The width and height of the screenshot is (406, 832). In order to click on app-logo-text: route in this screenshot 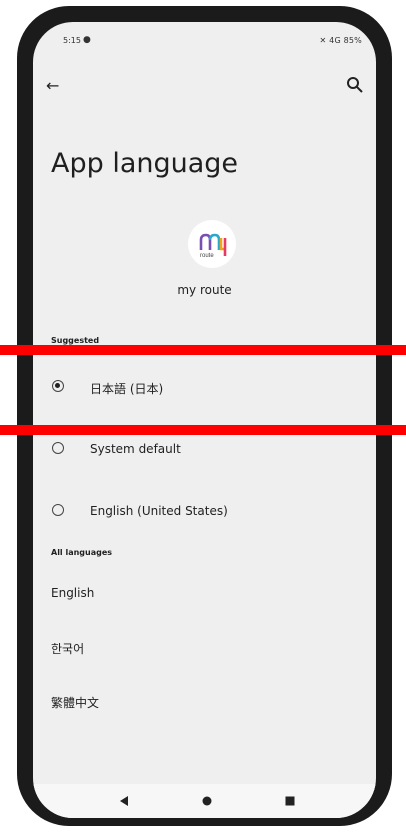, I will do `click(207, 256)`.